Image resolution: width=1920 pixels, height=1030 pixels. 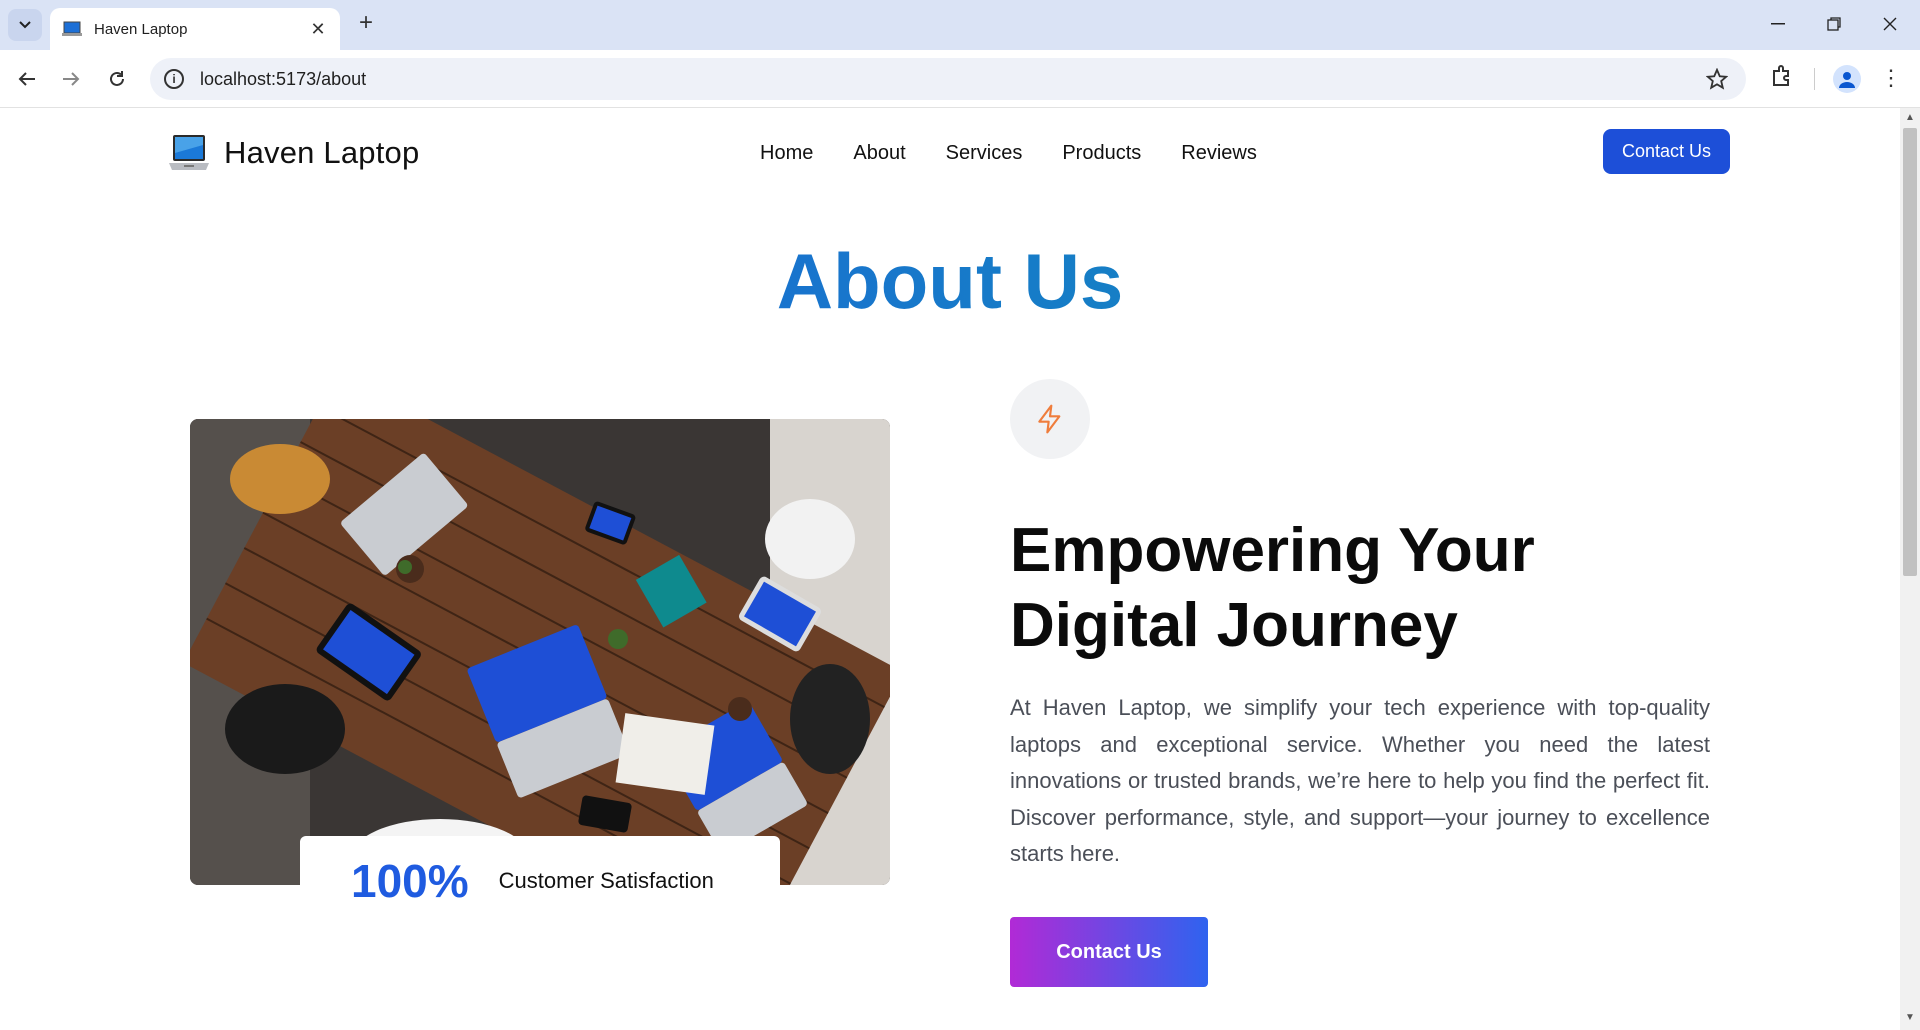 I want to click on arrow-right-icon, so click(x=71, y=79).